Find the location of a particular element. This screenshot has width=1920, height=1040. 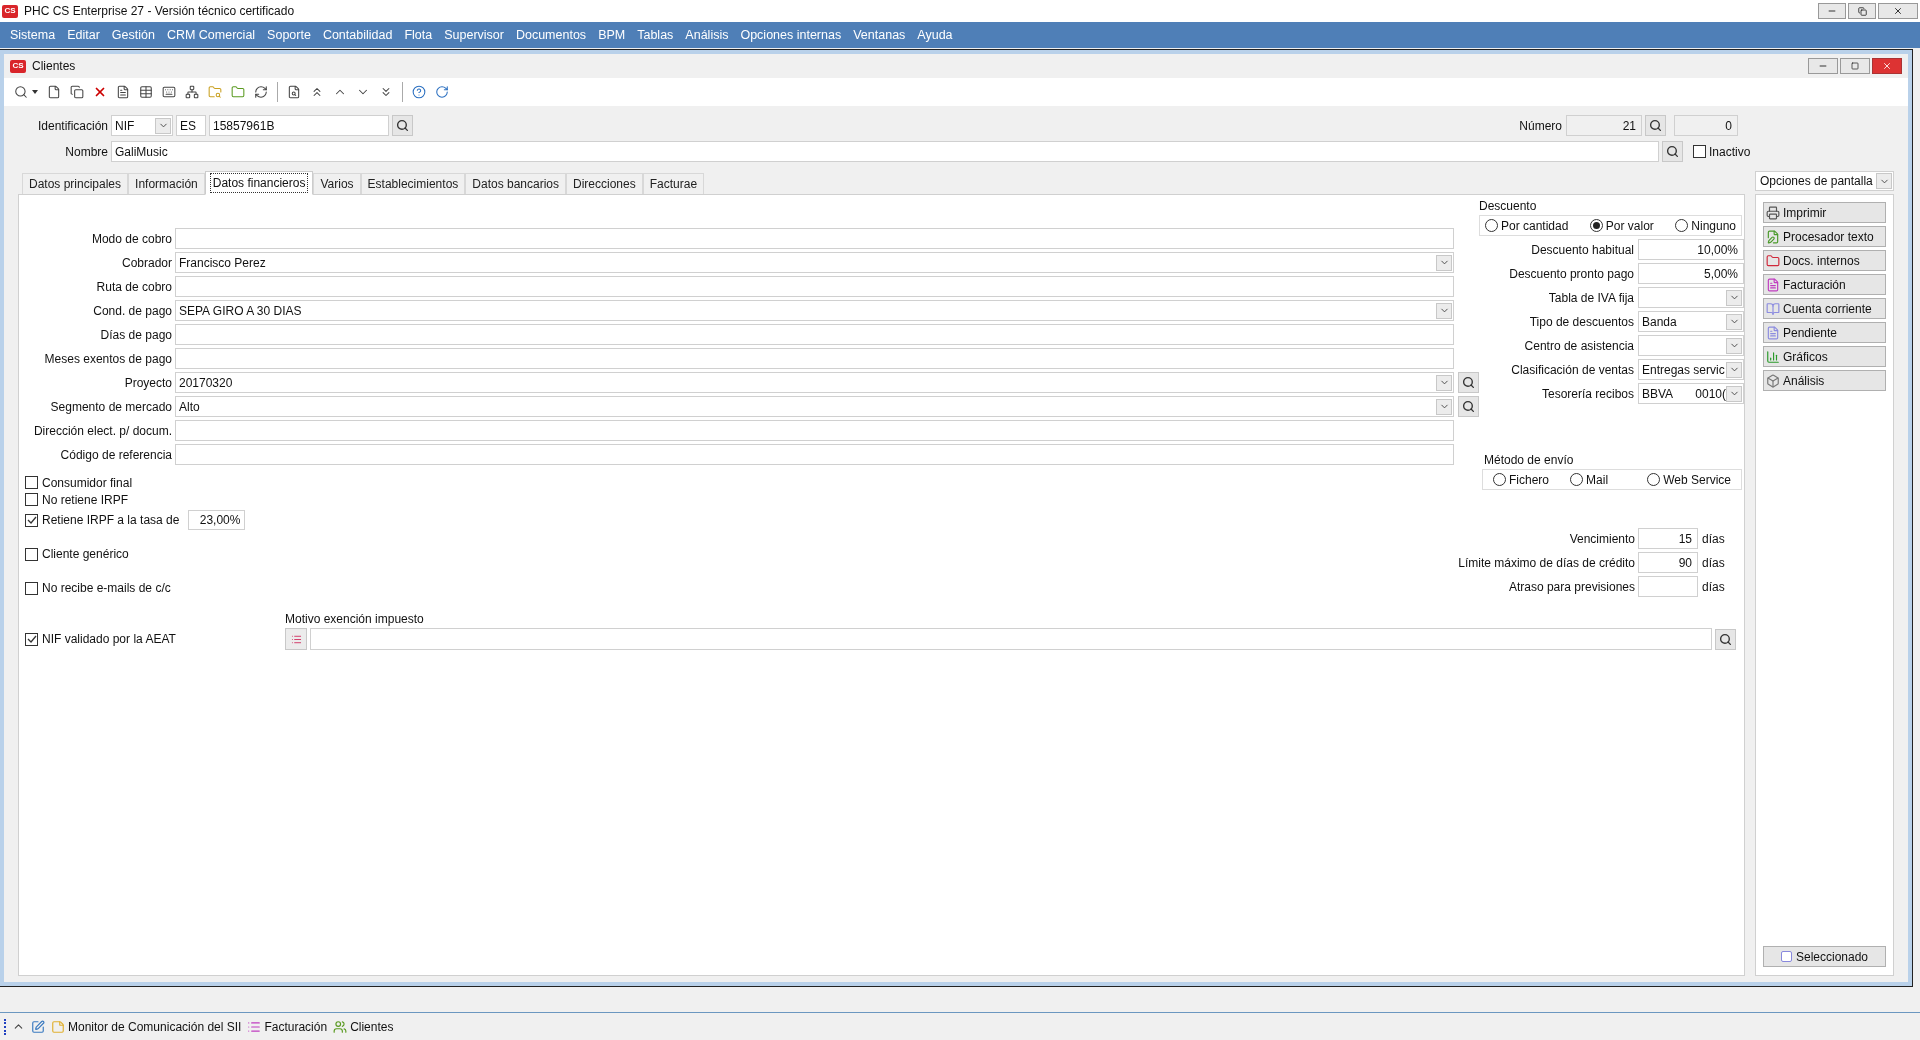

hierarchy-icon is located at coordinates (192, 92).